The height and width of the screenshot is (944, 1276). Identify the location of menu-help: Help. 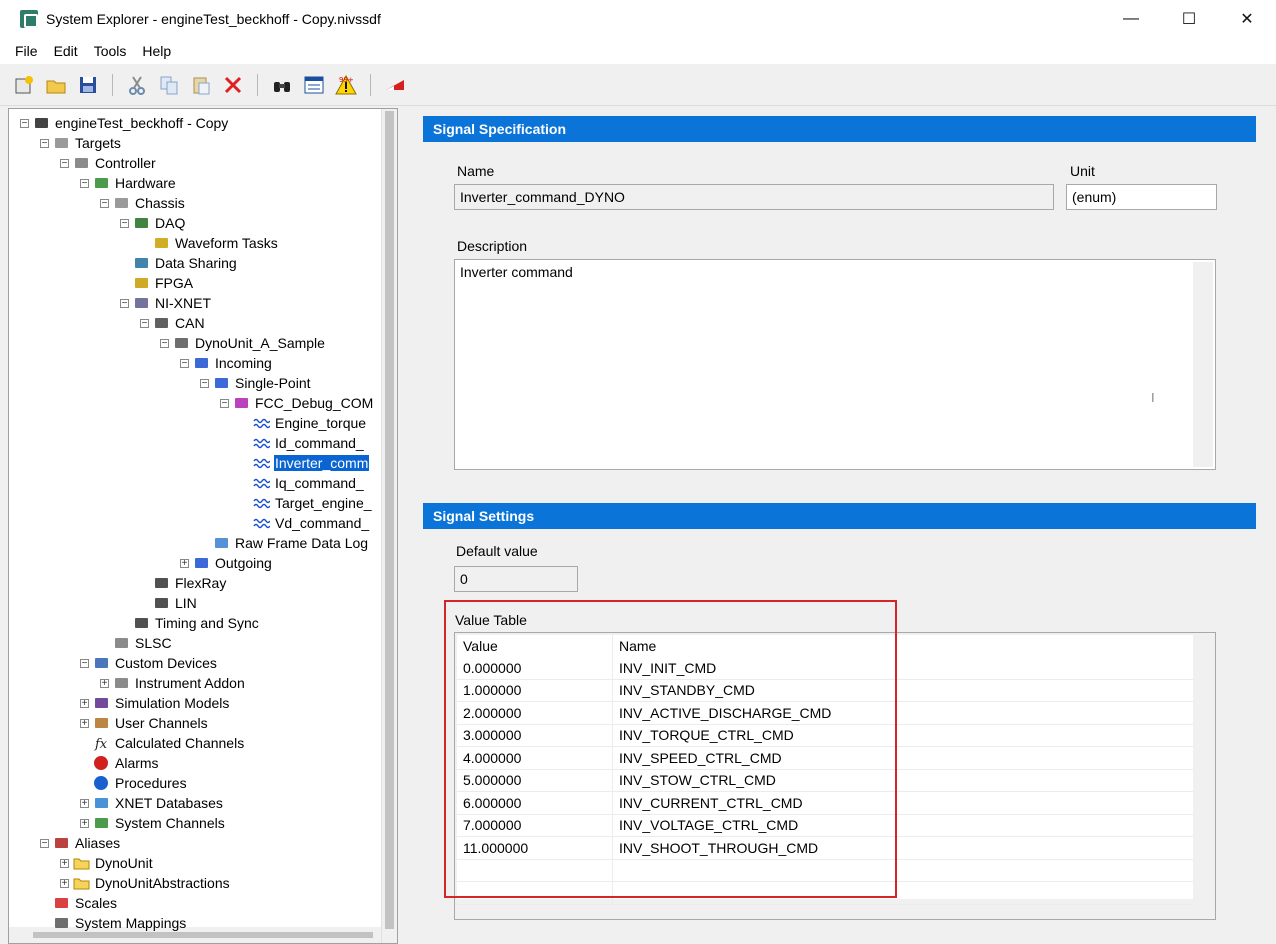
(156, 51).